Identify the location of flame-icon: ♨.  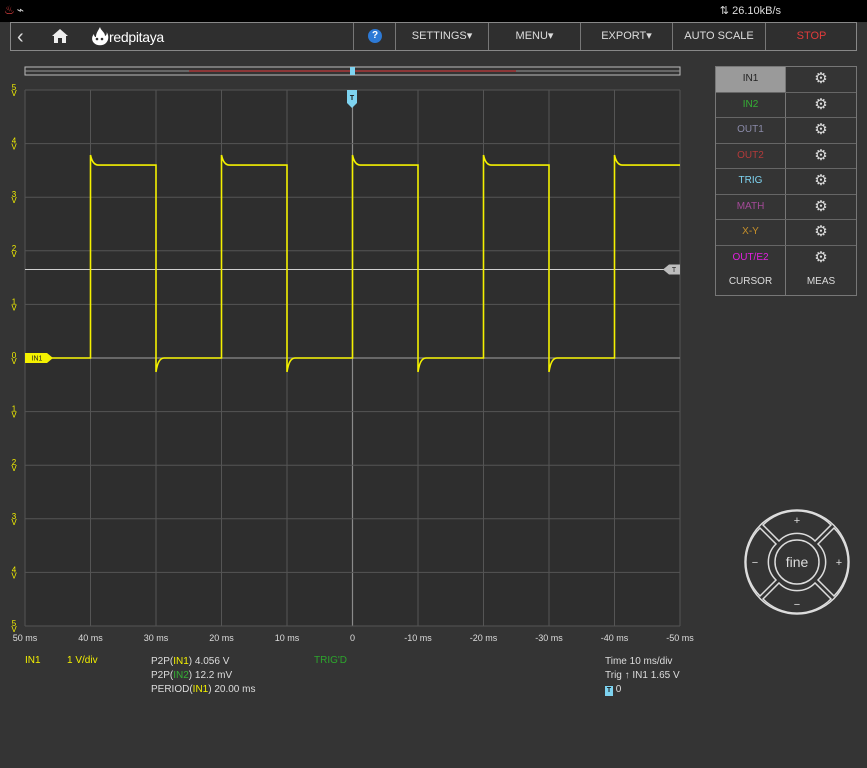
(9, 10).